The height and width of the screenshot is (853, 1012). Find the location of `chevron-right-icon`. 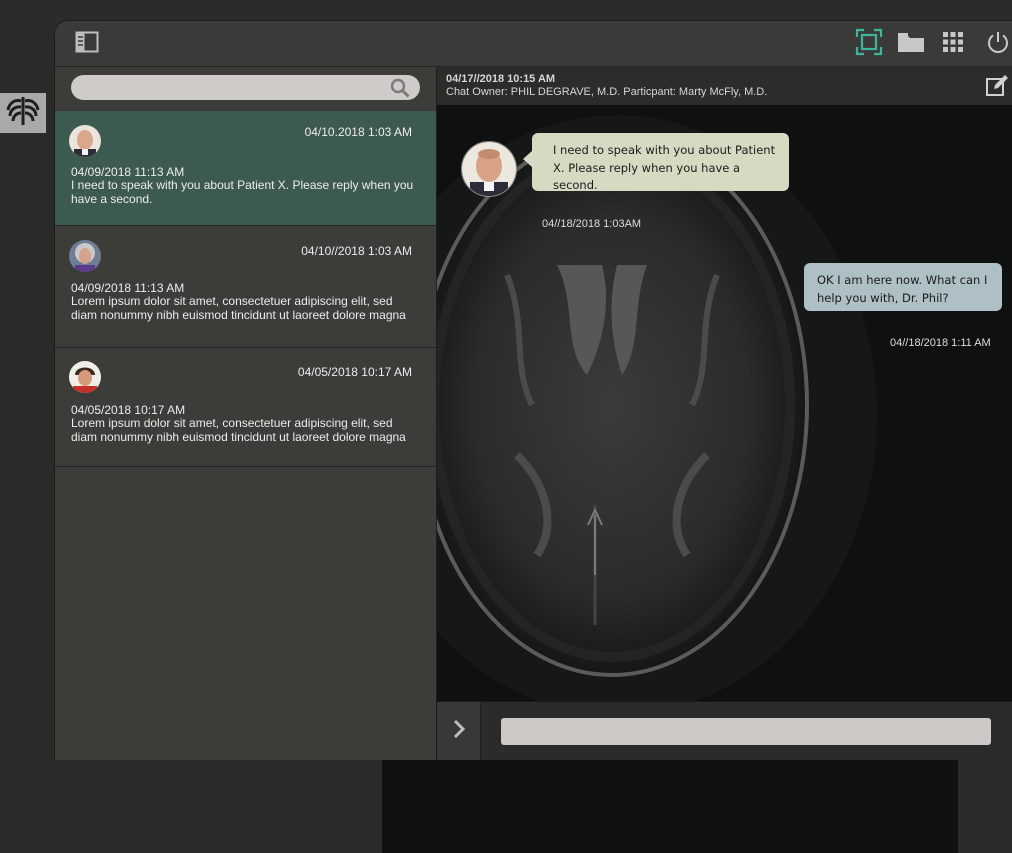

chevron-right-icon is located at coordinates (459, 731).